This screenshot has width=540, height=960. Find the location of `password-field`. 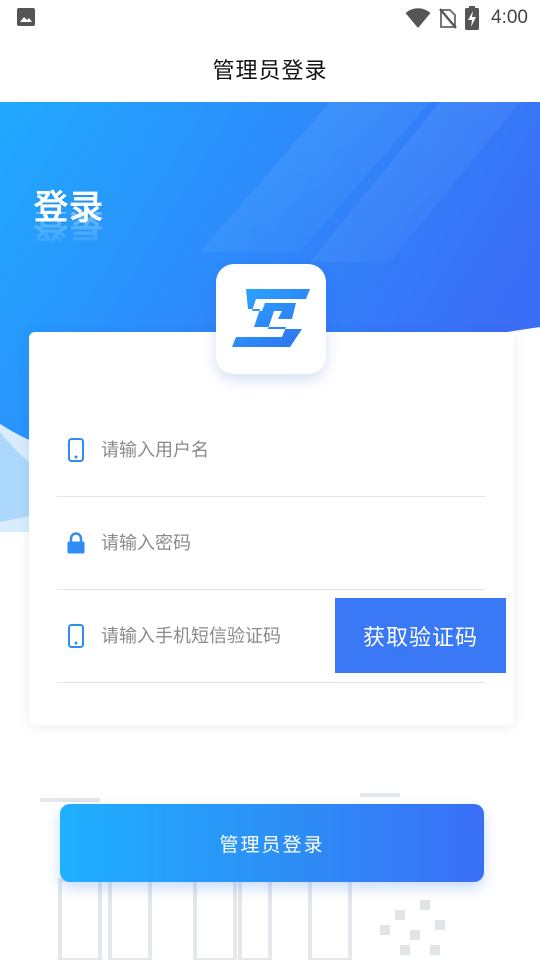

password-field is located at coordinates (271, 543).